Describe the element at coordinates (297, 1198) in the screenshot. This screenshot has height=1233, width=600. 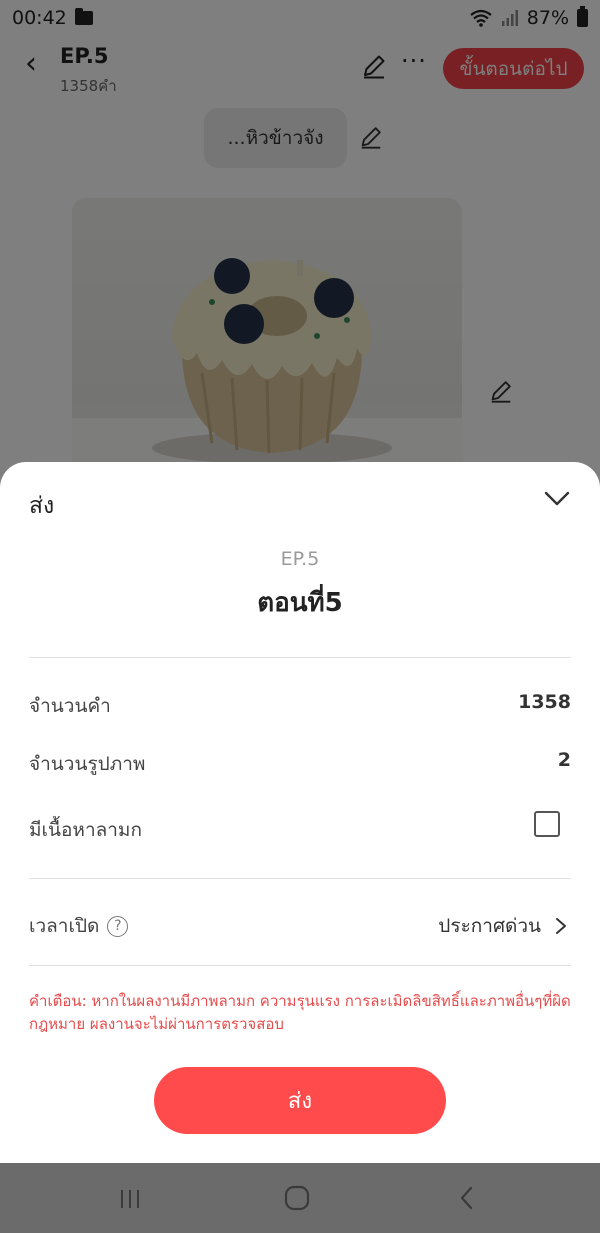
I see `home-icon` at that location.